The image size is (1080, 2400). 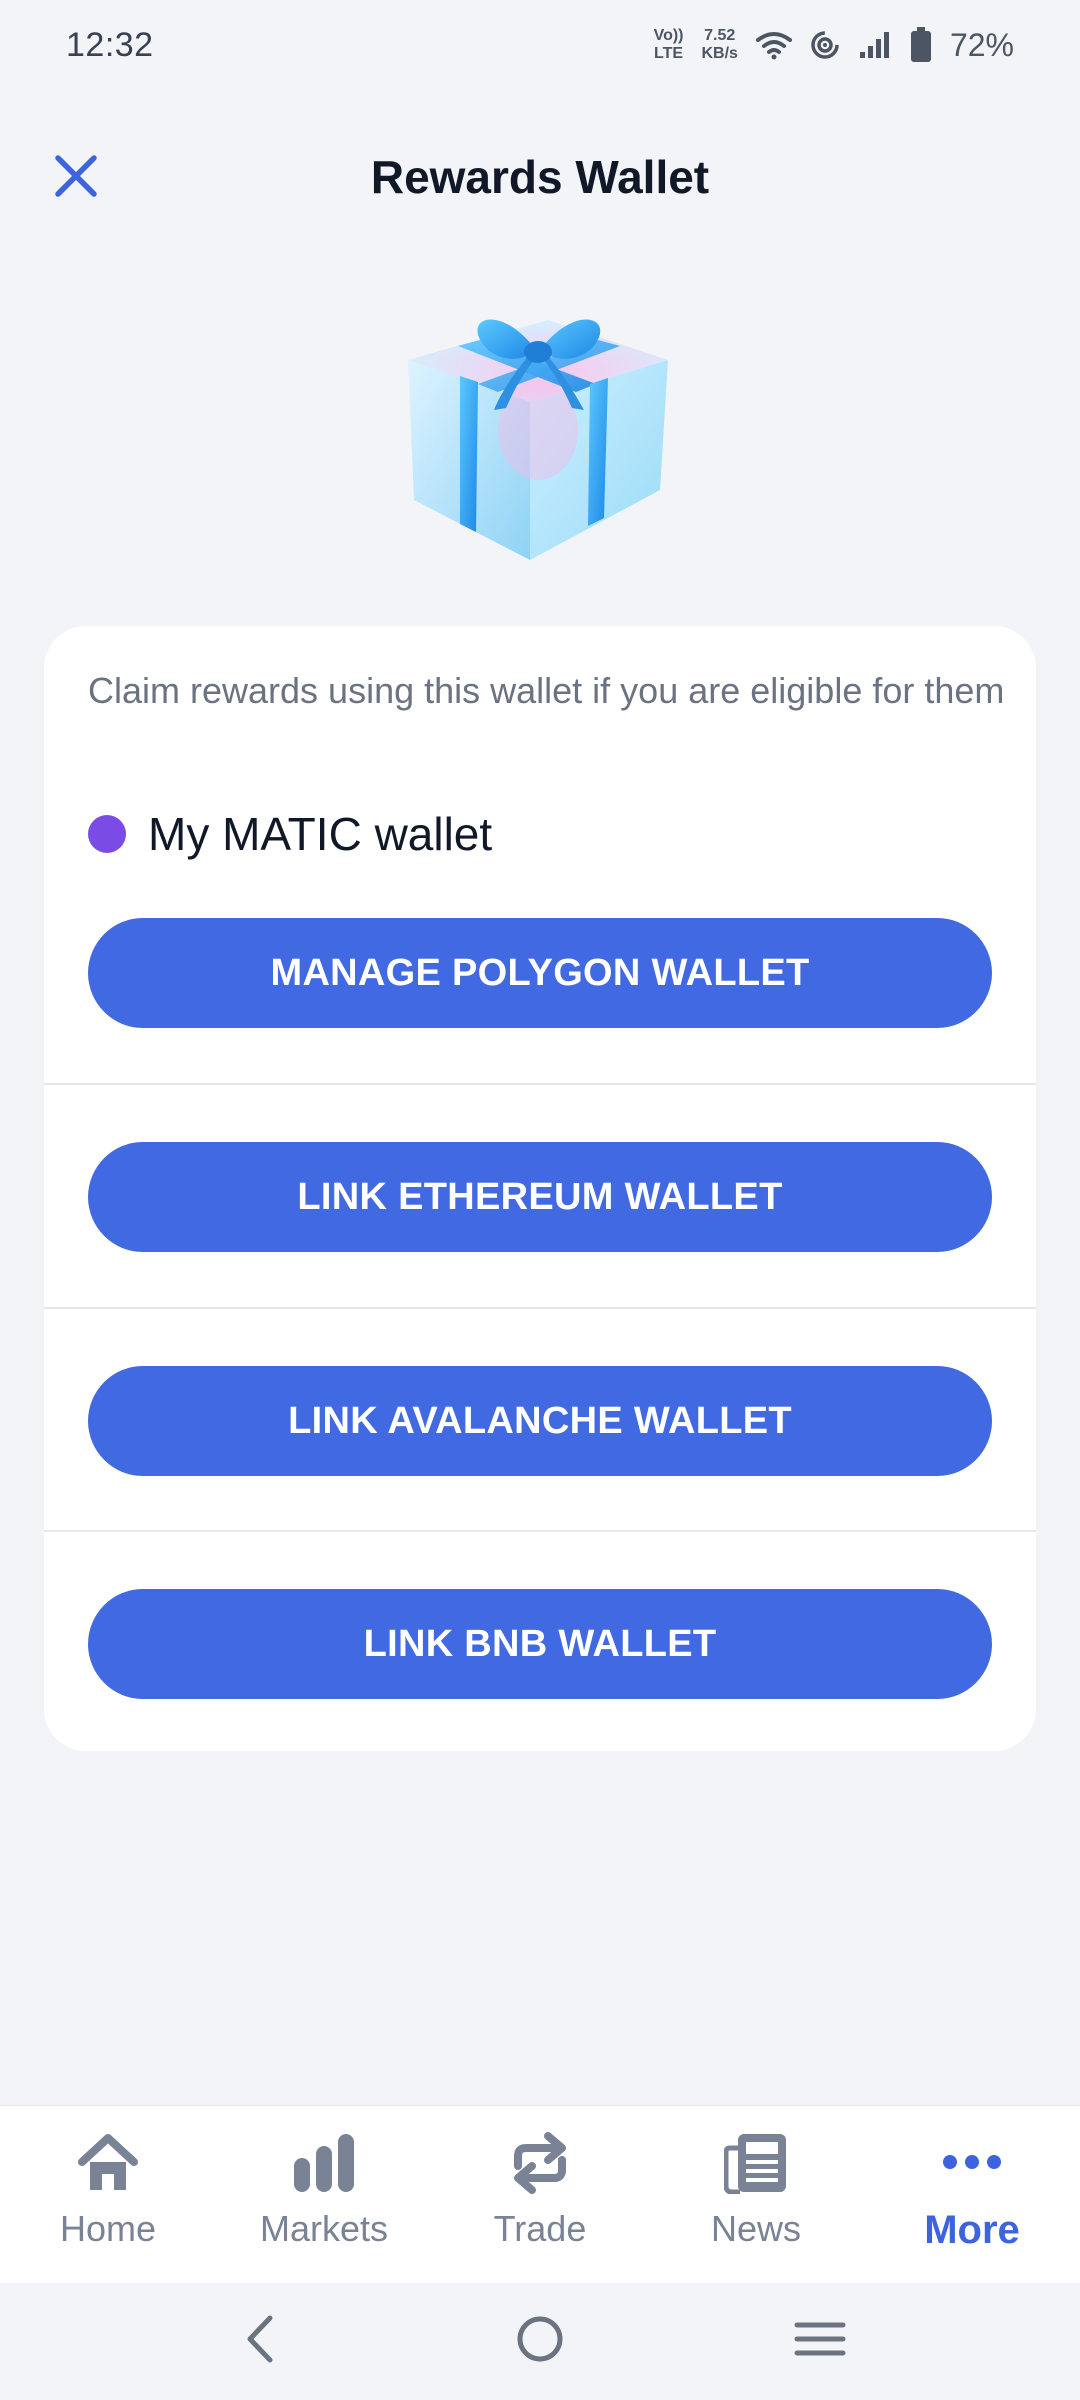 I want to click on network-speed-value: 7.52, so click(x=720, y=35).